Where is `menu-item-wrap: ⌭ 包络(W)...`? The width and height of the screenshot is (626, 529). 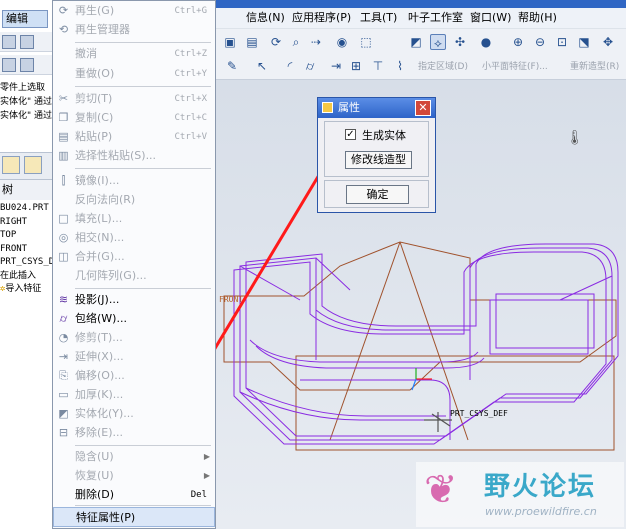 menu-item-wrap: ⌭ 包络(W)... is located at coordinates (134, 319).